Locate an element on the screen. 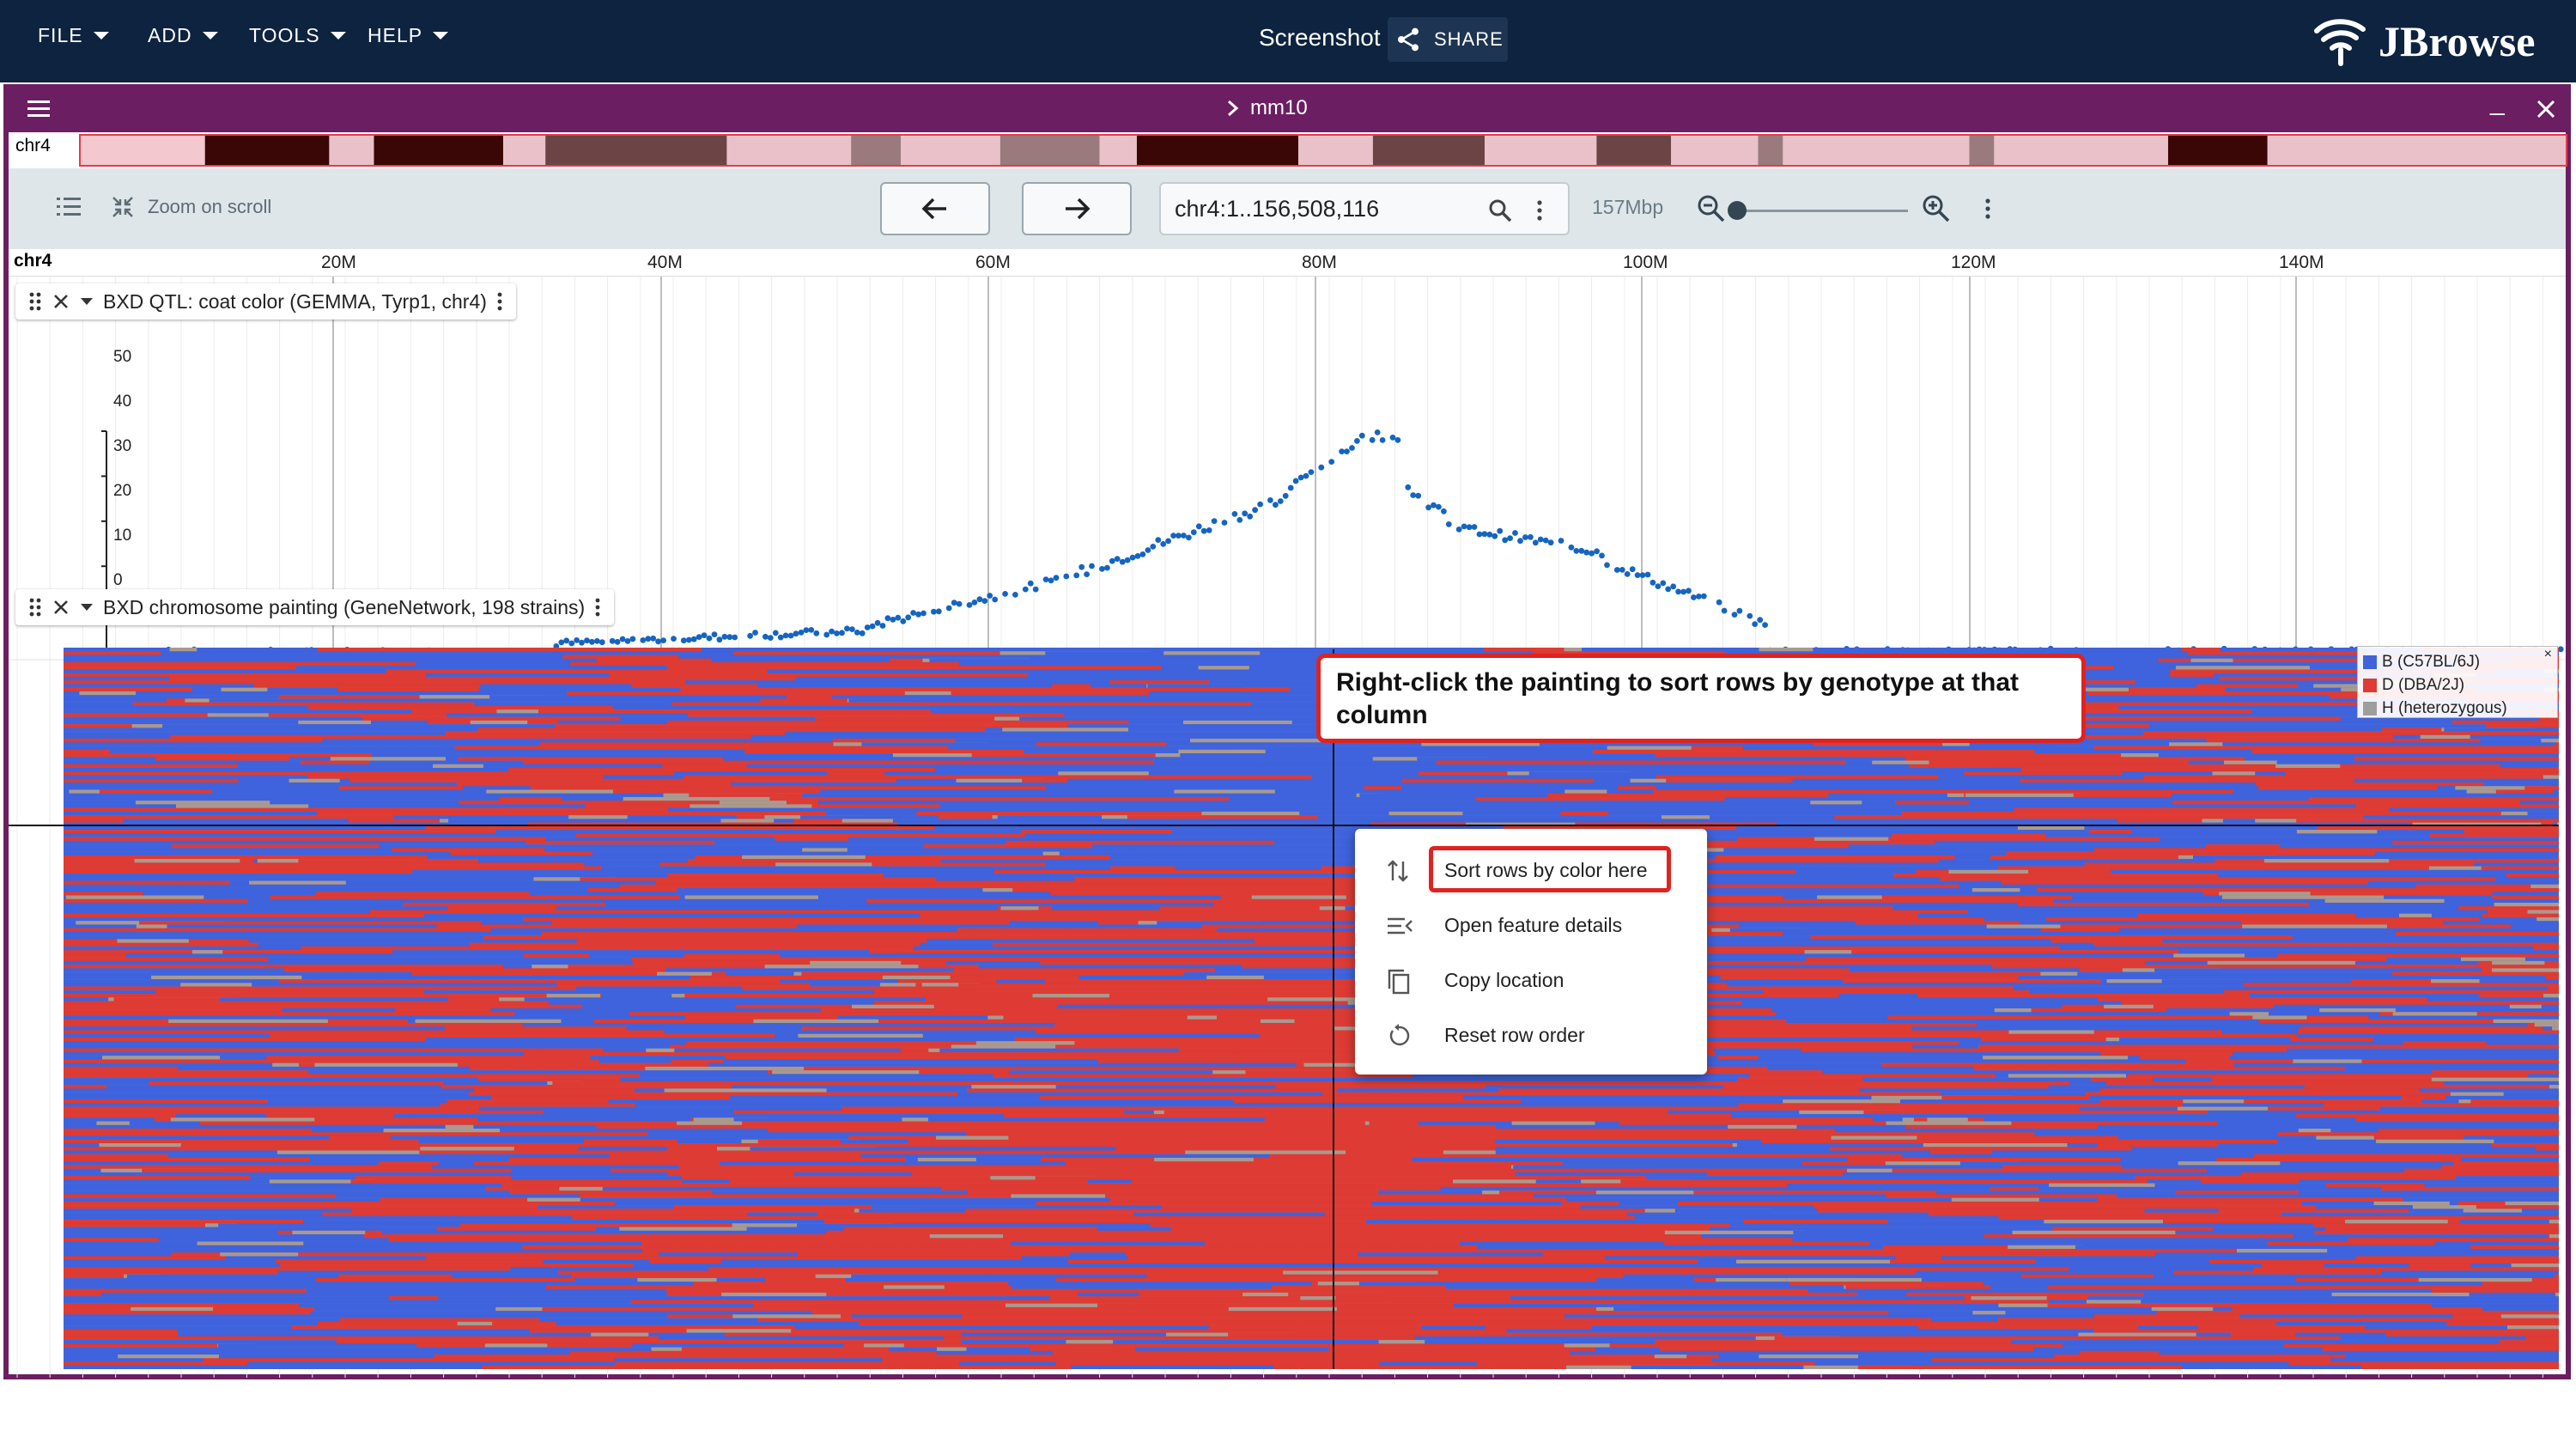  menu-item-reset-order: Reset row order is located at coordinates (1531, 1035).